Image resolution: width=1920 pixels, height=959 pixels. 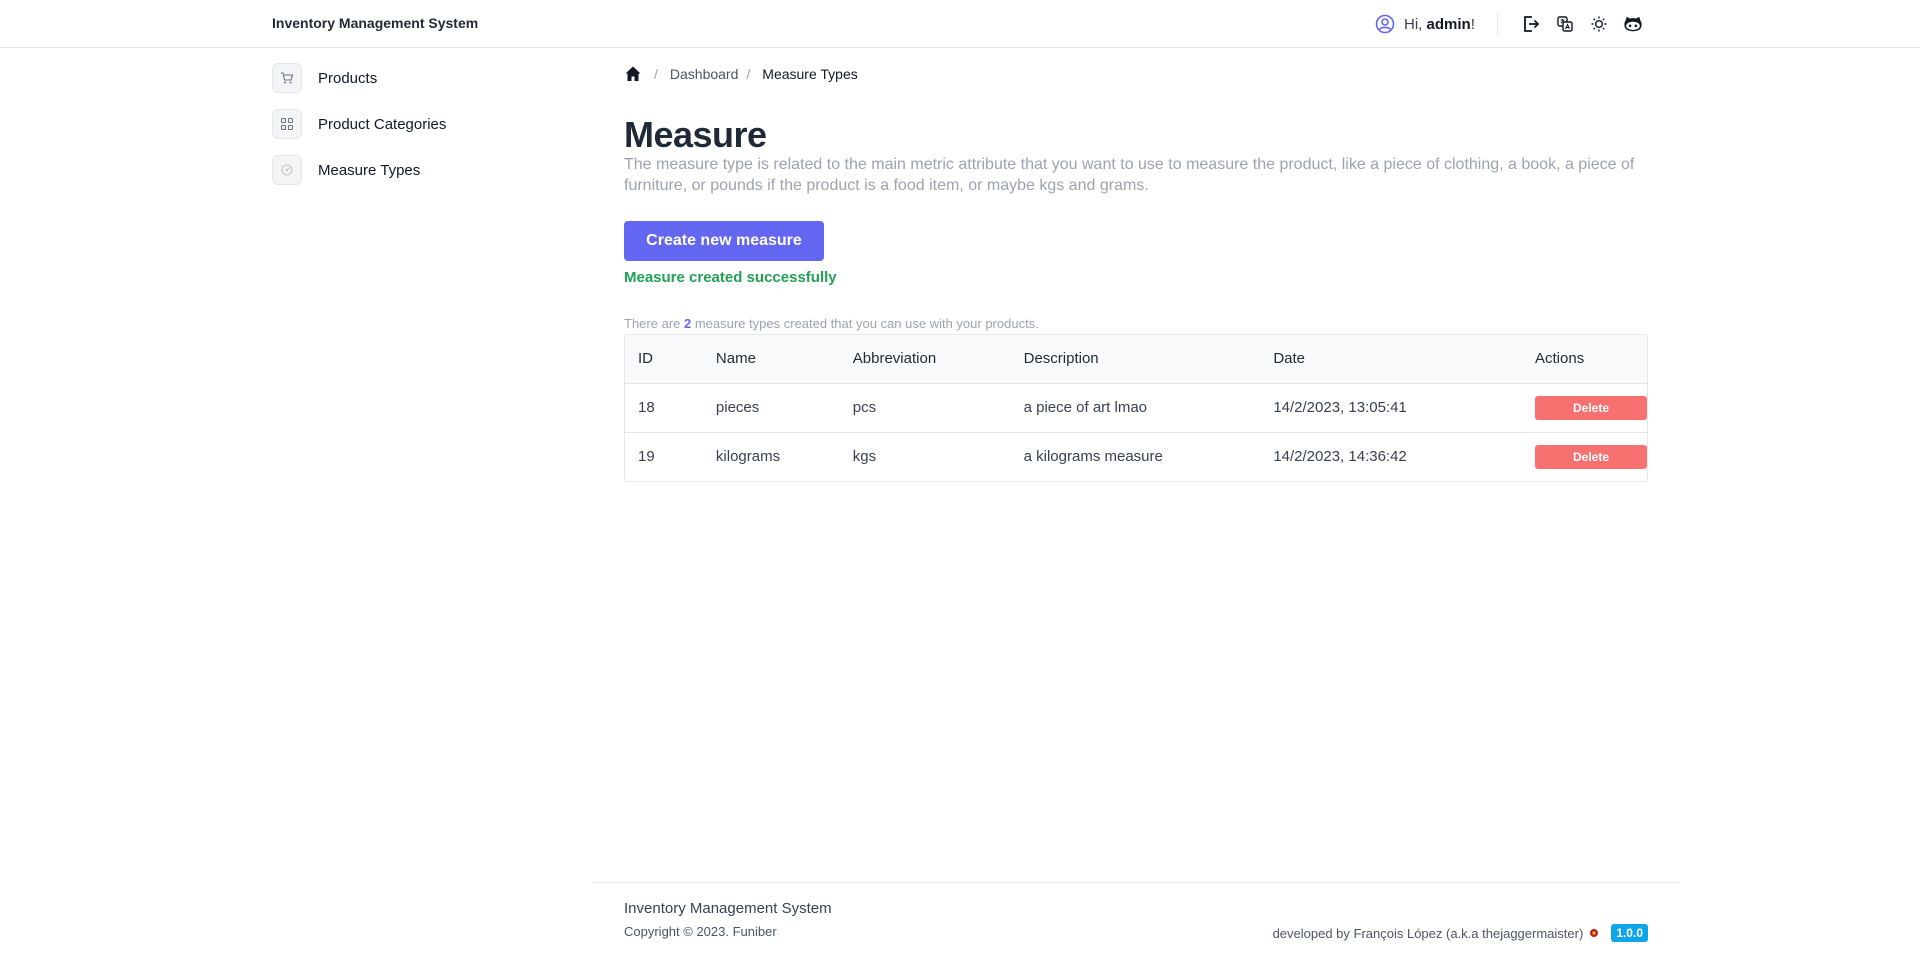 What do you see at coordinates (810, 74) in the screenshot?
I see `breadcrumb-current: Measure Types` at bounding box center [810, 74].